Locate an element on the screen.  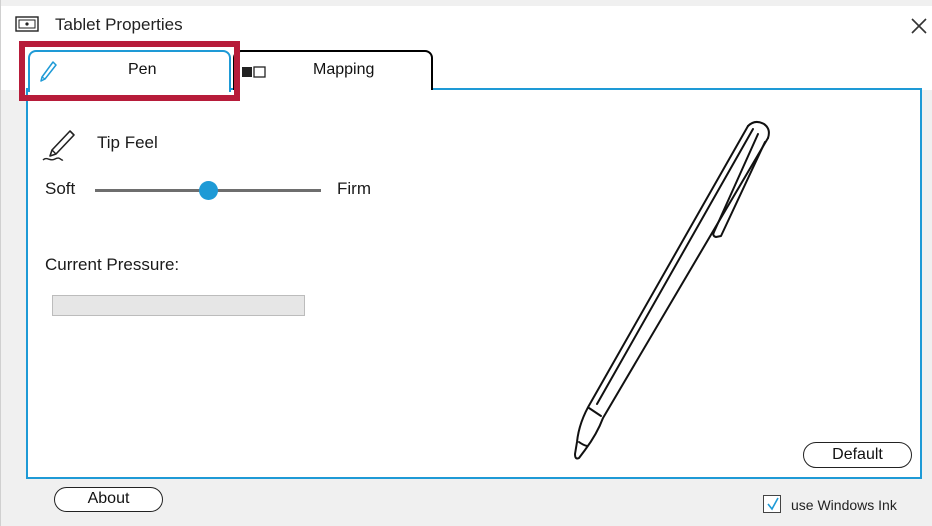
title-bar: Tablet Properties is located at coordinates (466, 23).